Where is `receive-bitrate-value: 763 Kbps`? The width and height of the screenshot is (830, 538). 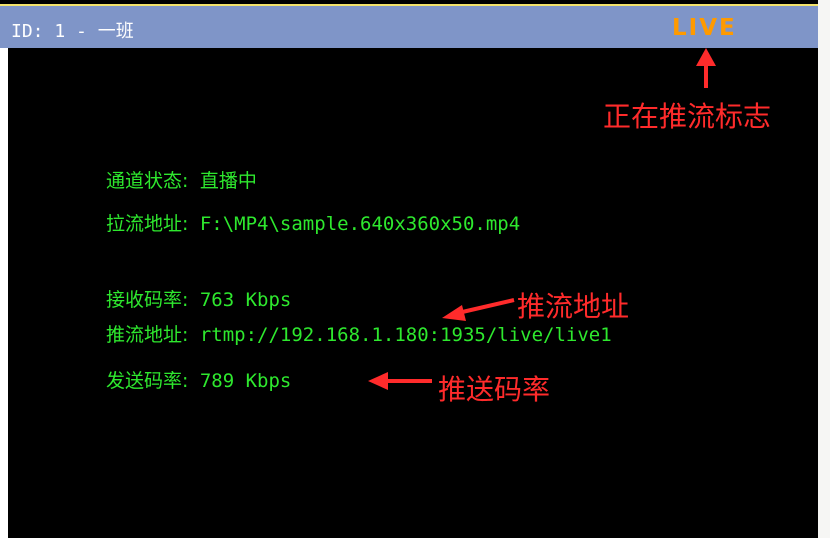 receive-bitrate-value: 763 Kbps is located at coordinates (245, 300).